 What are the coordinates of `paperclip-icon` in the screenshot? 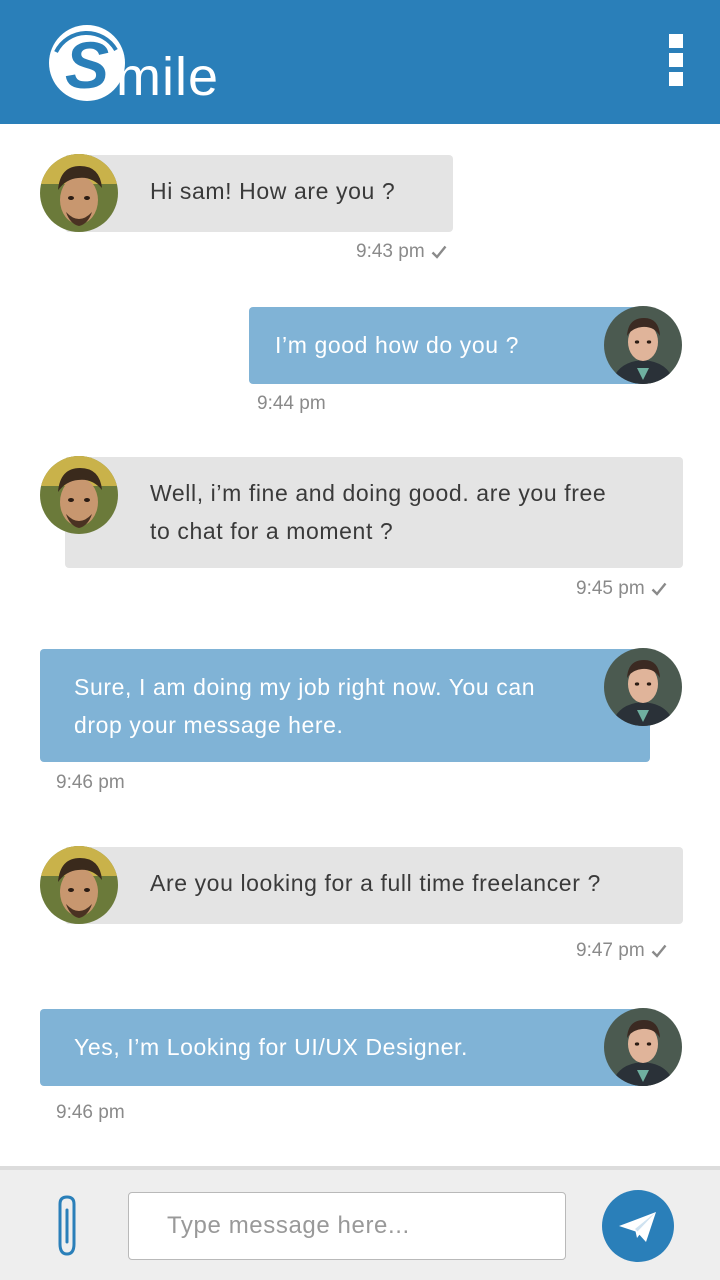 It's located at (67, 1225).